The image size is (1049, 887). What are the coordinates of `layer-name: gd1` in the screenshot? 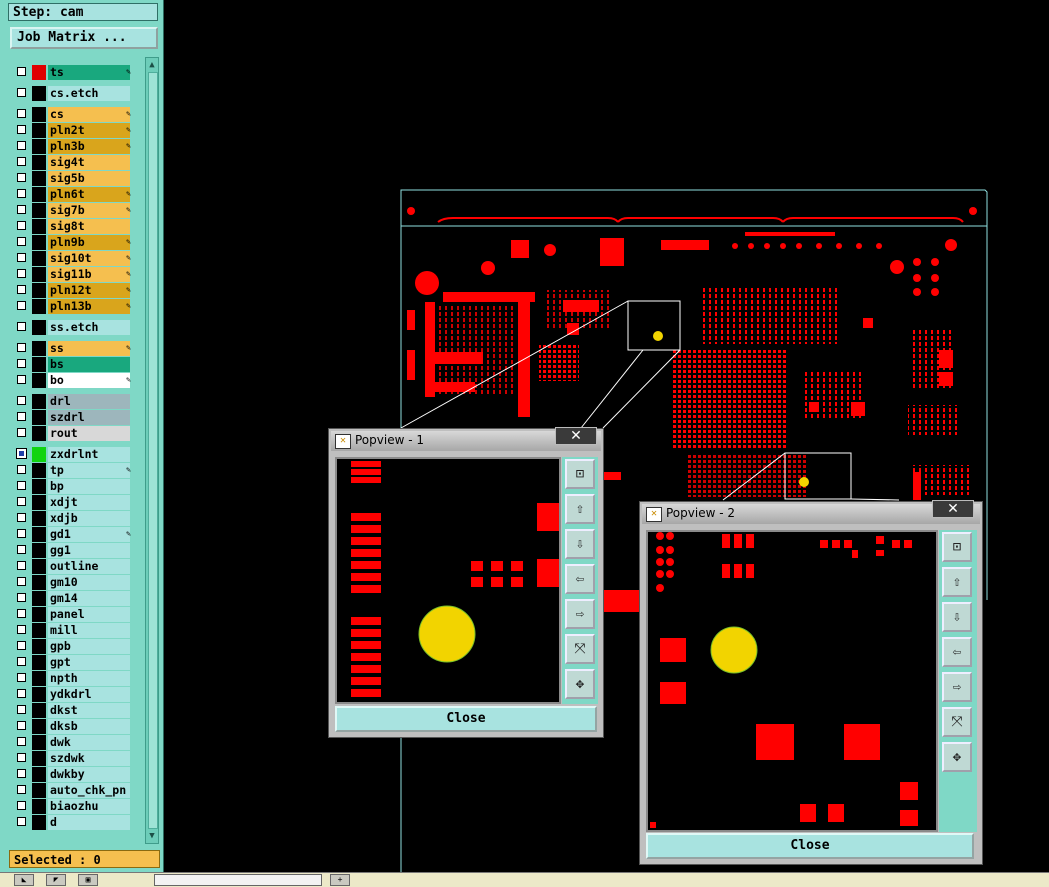 It's located at (89, 534).